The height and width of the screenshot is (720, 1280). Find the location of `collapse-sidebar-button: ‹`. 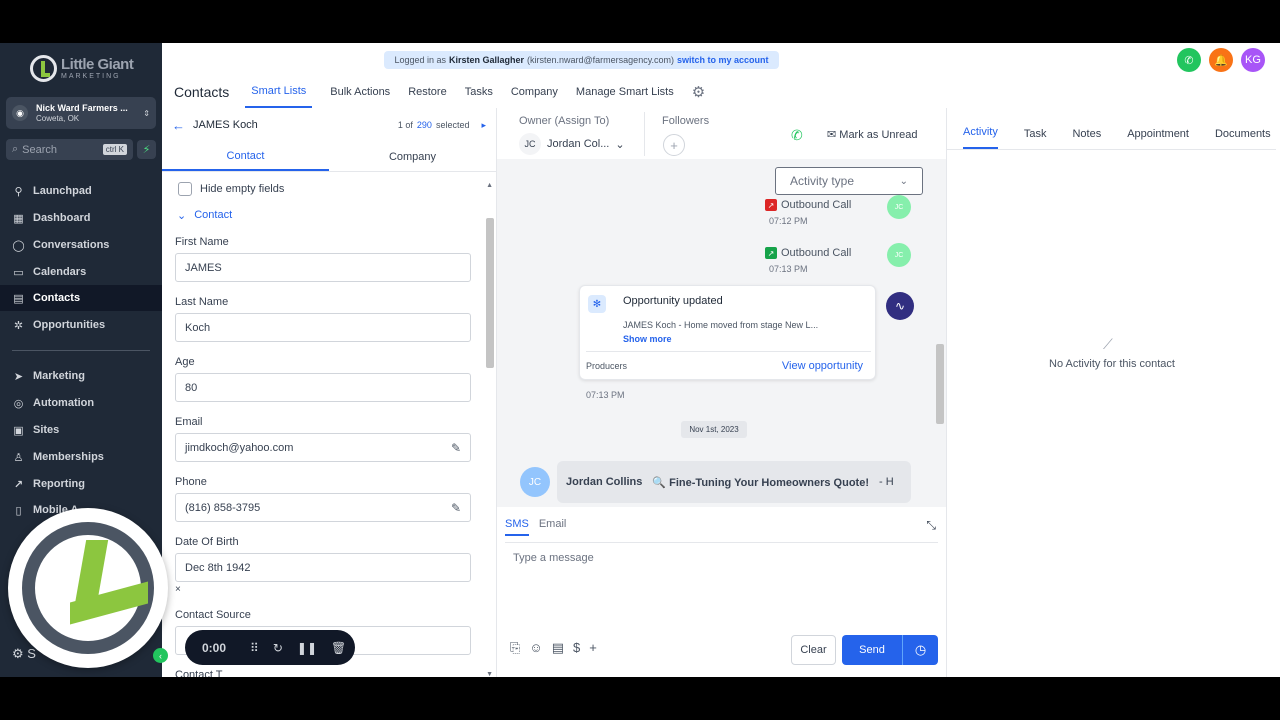

collapse-sidebar-button: ‹ is located at coordinates (160, 655).